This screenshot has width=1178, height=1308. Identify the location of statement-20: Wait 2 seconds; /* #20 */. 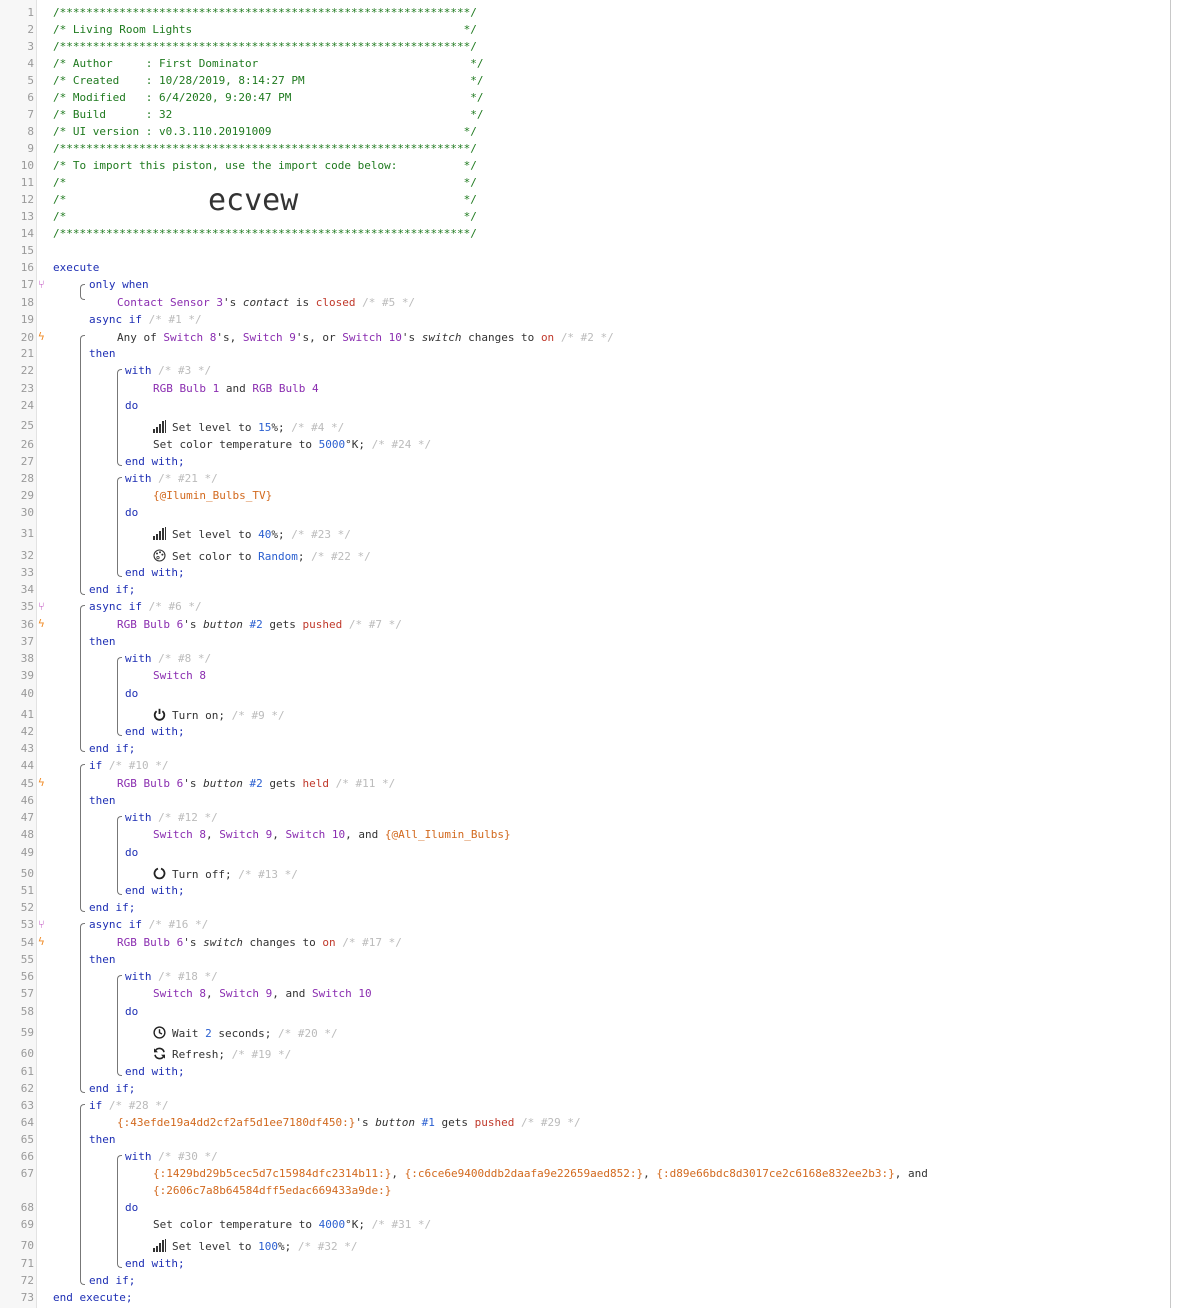
(245, 1033).